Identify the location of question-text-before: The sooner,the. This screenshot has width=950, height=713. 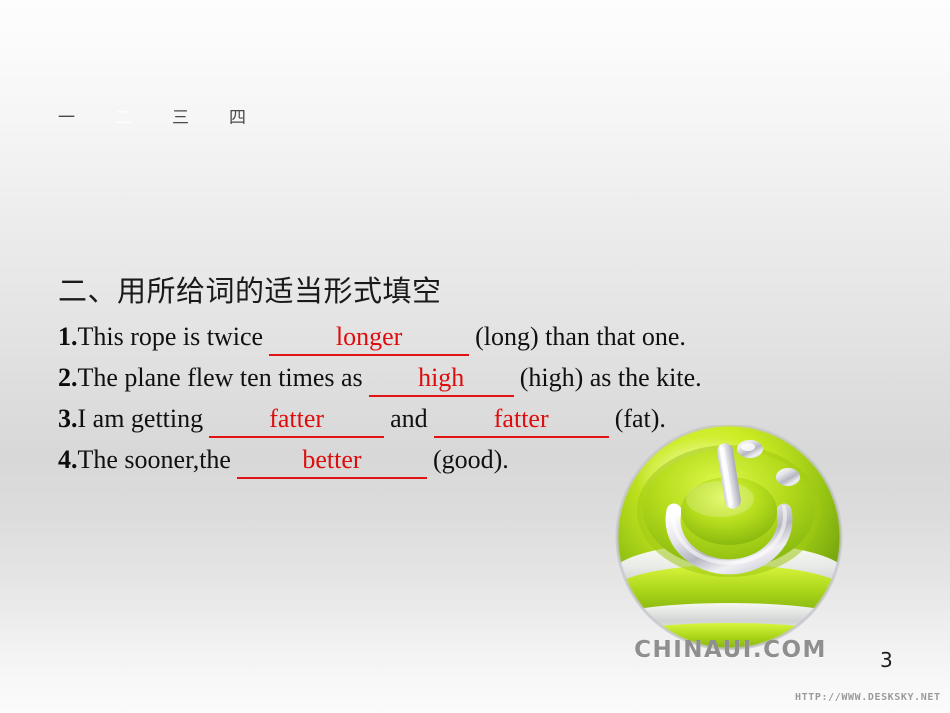
(154, 459).